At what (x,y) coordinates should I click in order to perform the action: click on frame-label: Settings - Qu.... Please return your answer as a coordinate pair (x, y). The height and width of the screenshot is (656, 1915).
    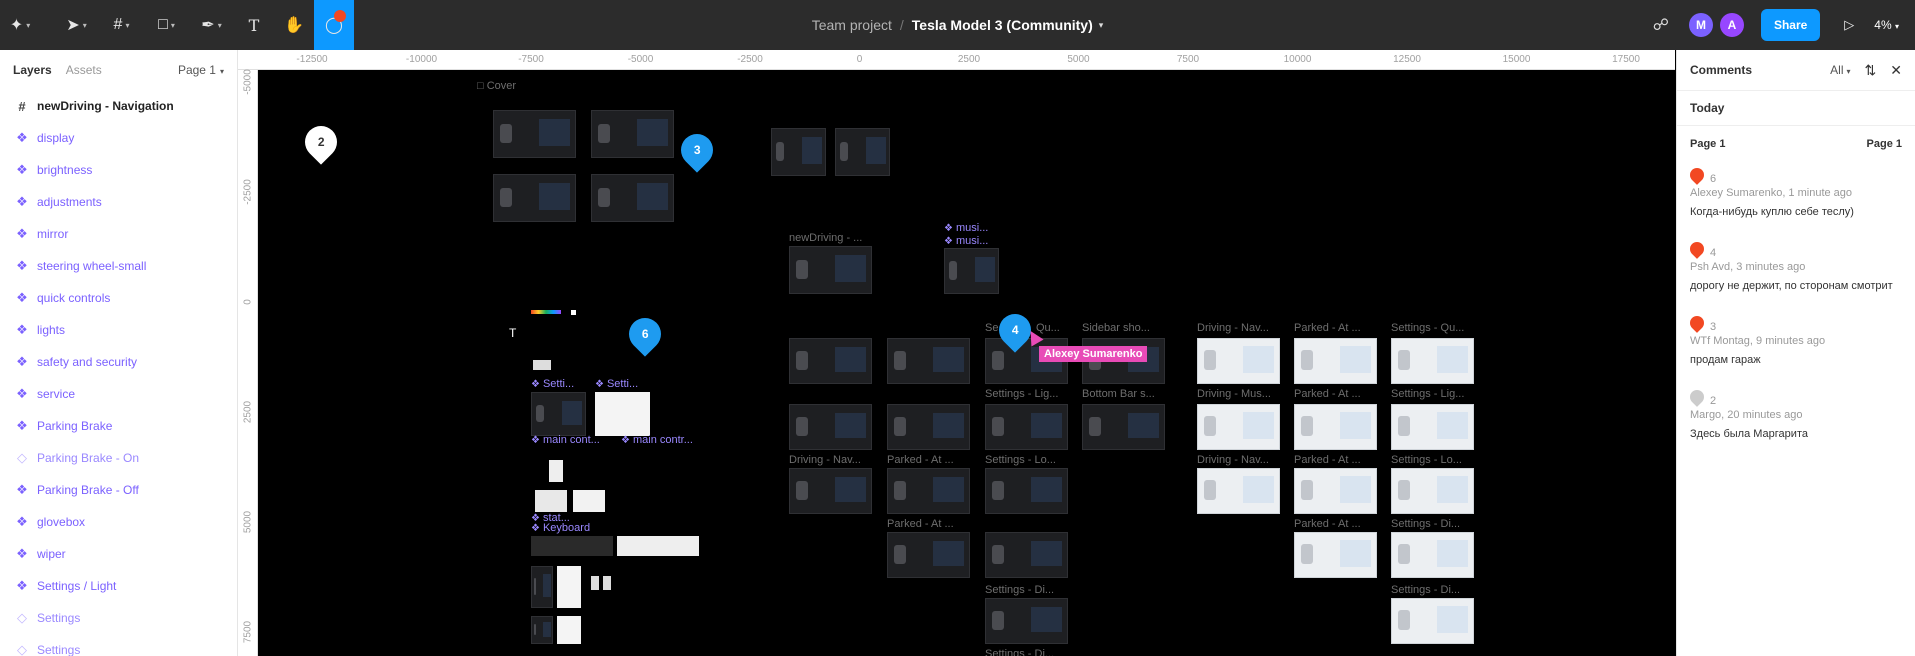
    Looking at the image, I should click on (1427, 328).